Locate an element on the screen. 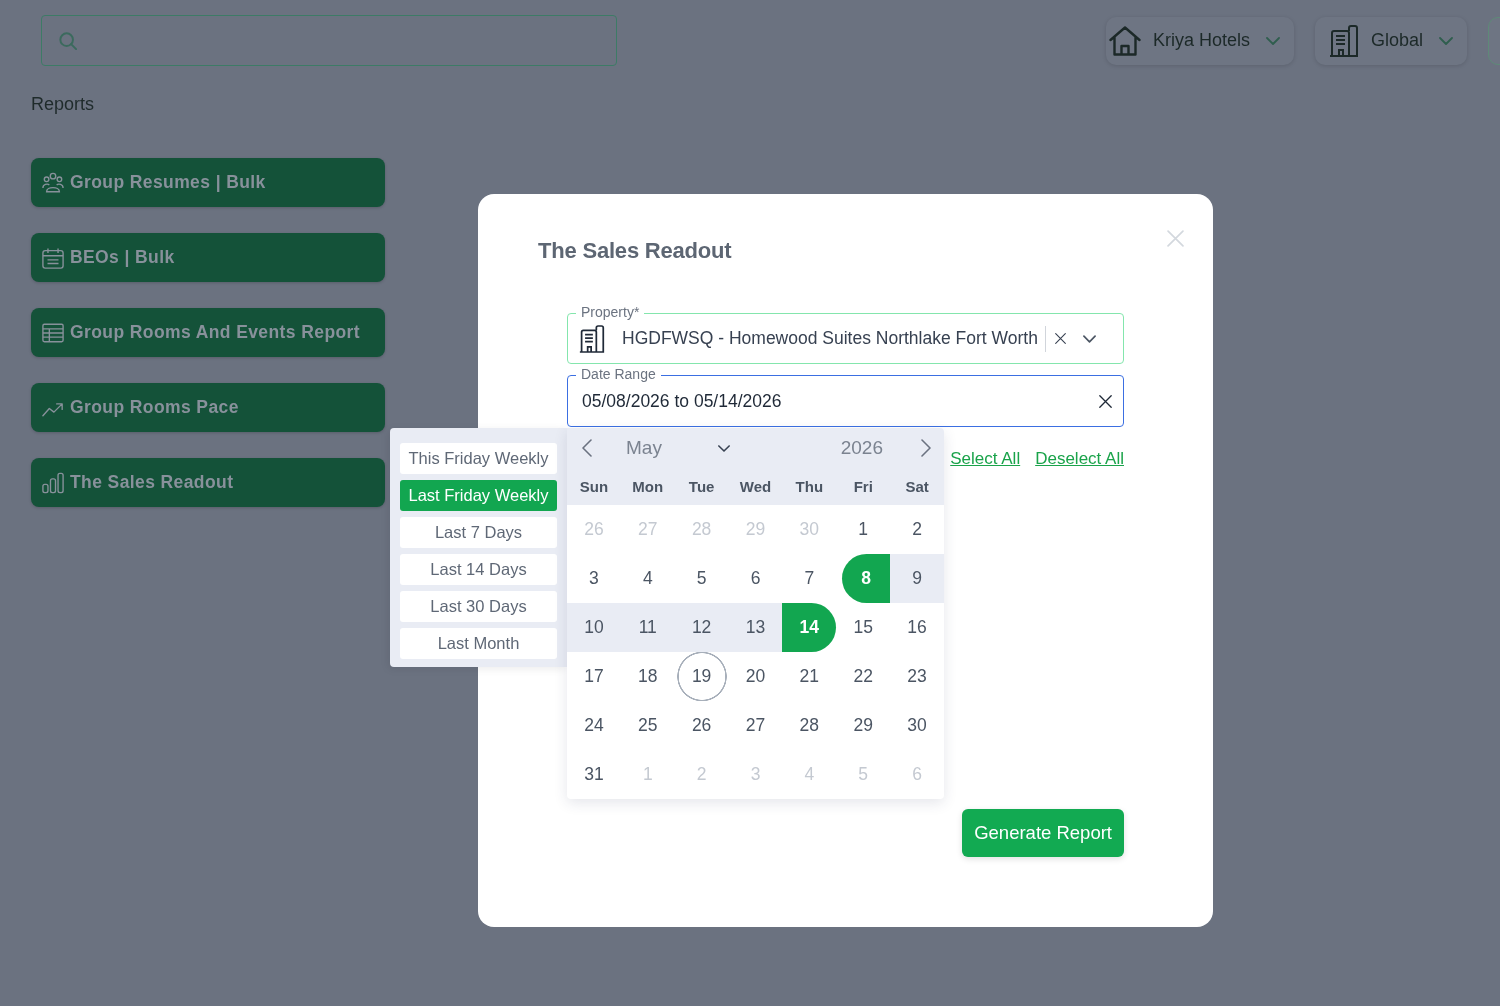 The image size is (1500, 1006). search-field is located at coordinates (329, 40).